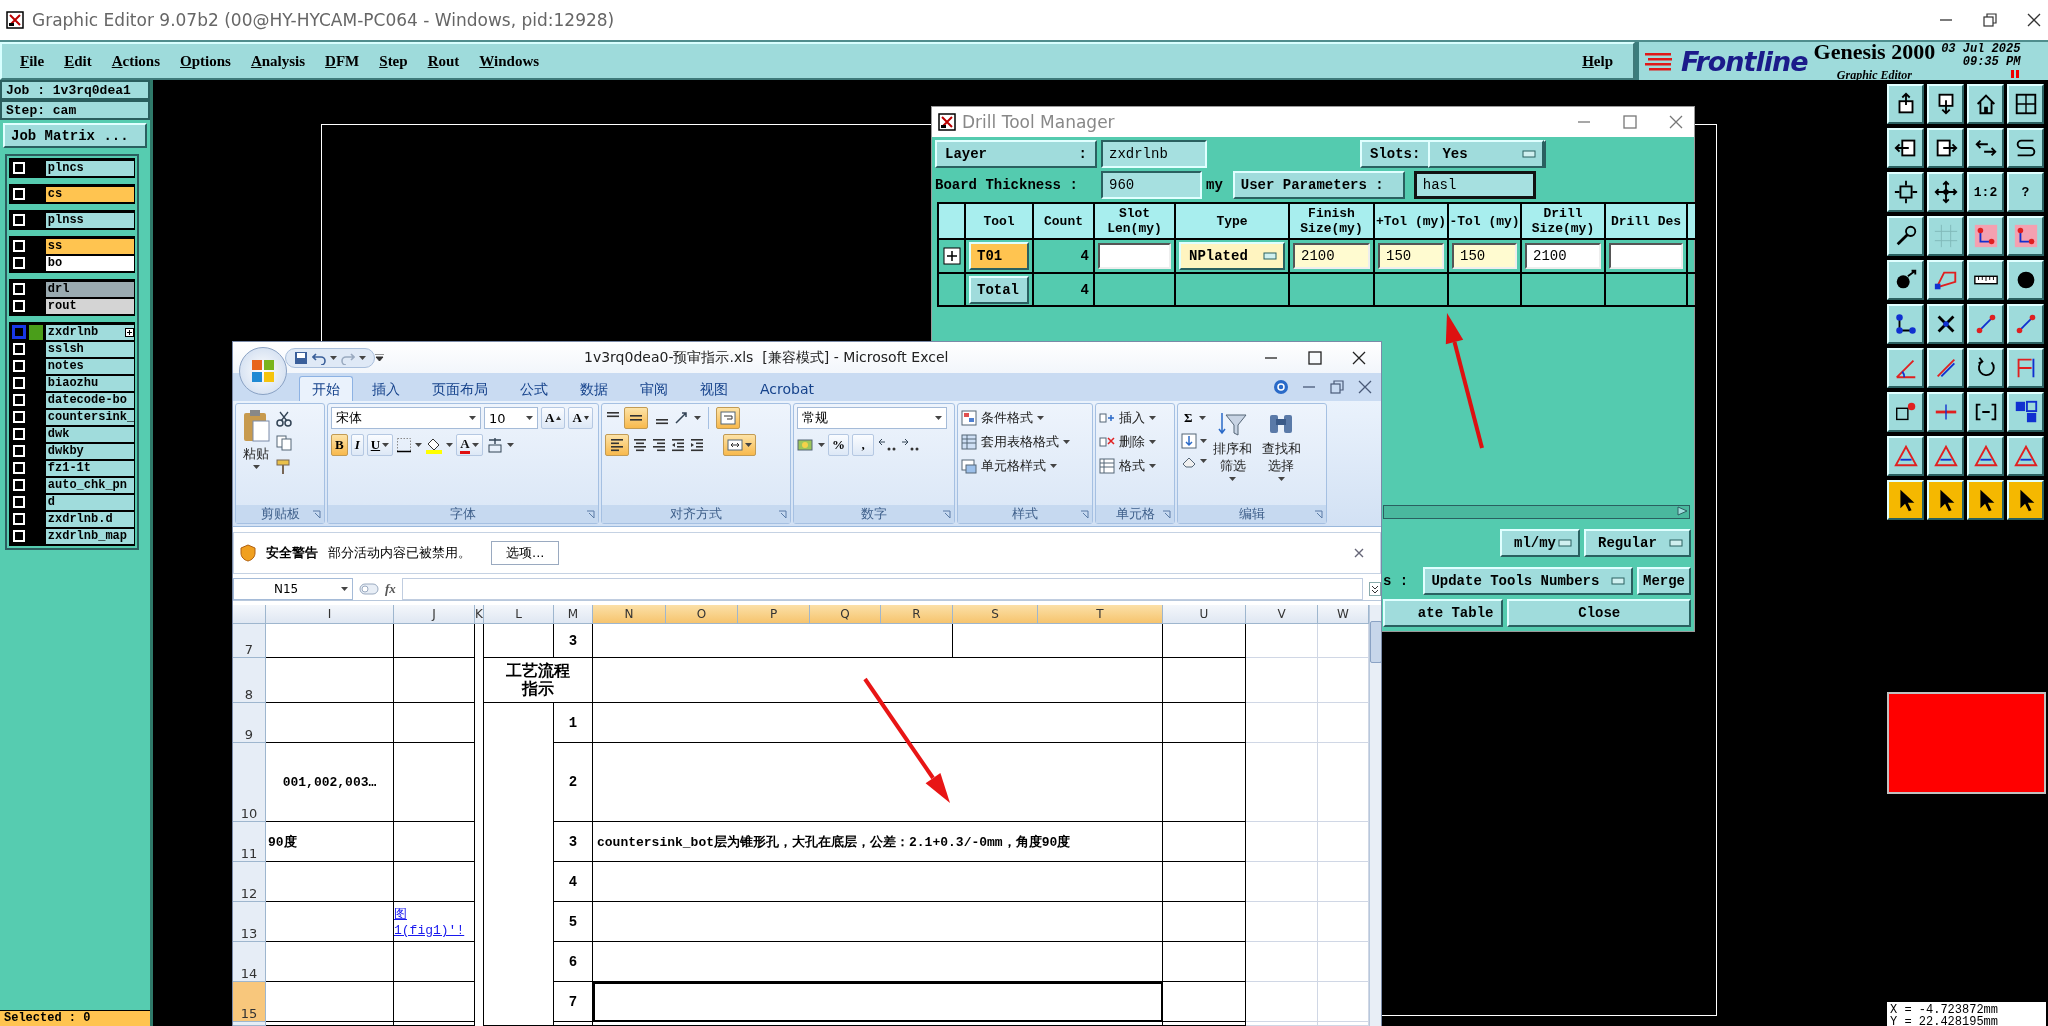 This screenshot has width=2048, height=1026. Describe the element at coordinates (89, 306) in the screenshot. I see `layer-name: rout` at that location.